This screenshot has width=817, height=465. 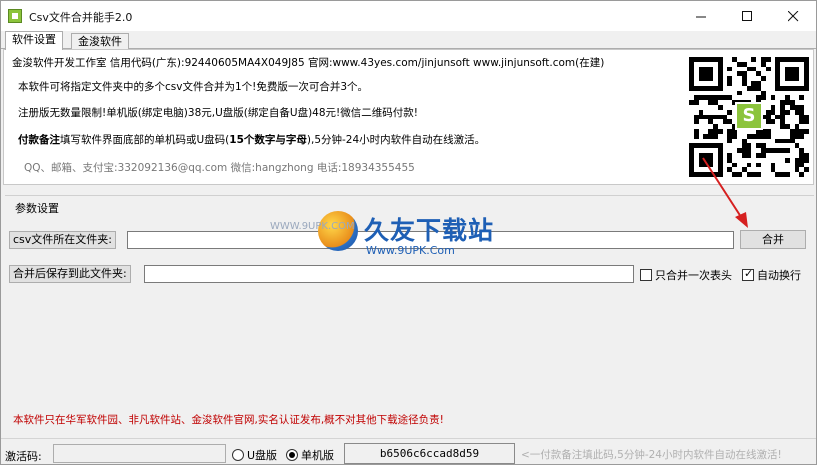 What do you see at coordinates (145, 140) in the screenshot?
I see `payment-note-text: 填写软件界面底部的单机码或U盘码(` at bounding box center [145, 140].